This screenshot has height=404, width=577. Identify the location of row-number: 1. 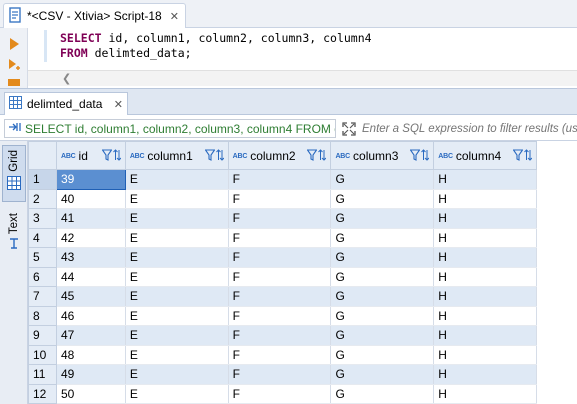
(42, 179).